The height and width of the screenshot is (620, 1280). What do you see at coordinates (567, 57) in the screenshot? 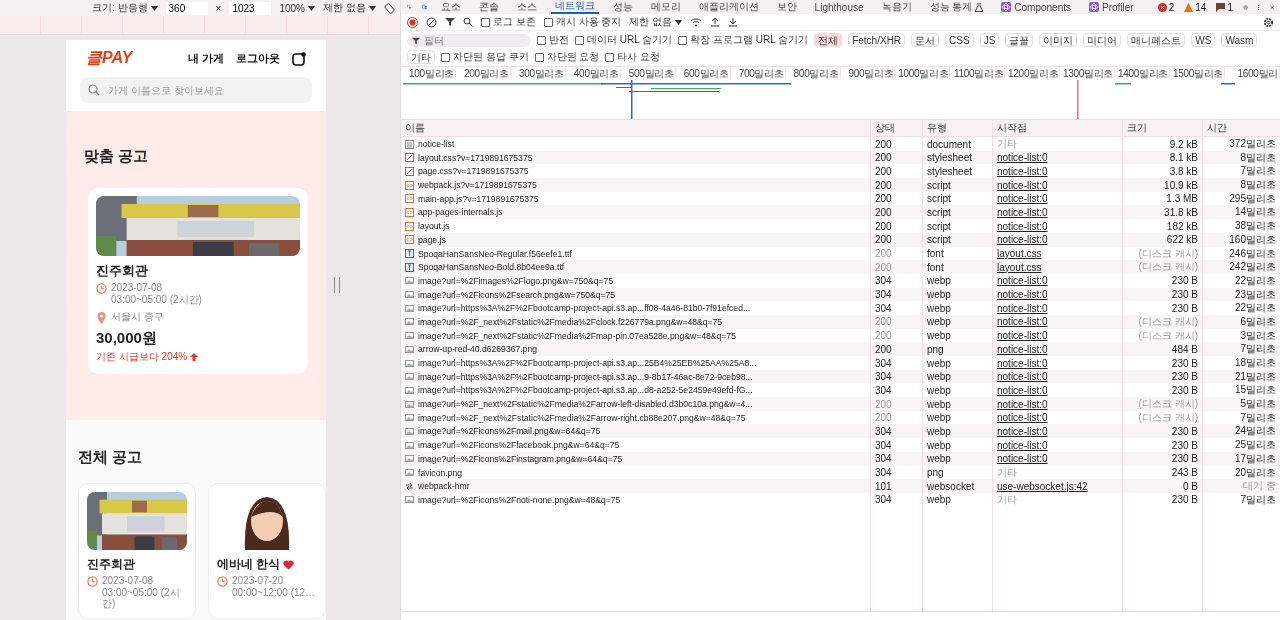
I see `checkbox: 차단된 요청` at bounding box center [567, 57].